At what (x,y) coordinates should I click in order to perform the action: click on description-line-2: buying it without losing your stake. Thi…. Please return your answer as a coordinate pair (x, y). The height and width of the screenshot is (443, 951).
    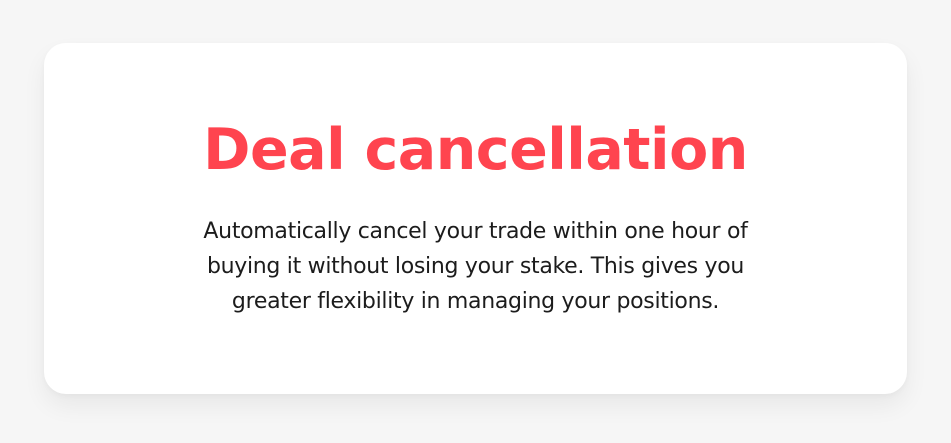
    Looking at the image, I should click on (475, 266).